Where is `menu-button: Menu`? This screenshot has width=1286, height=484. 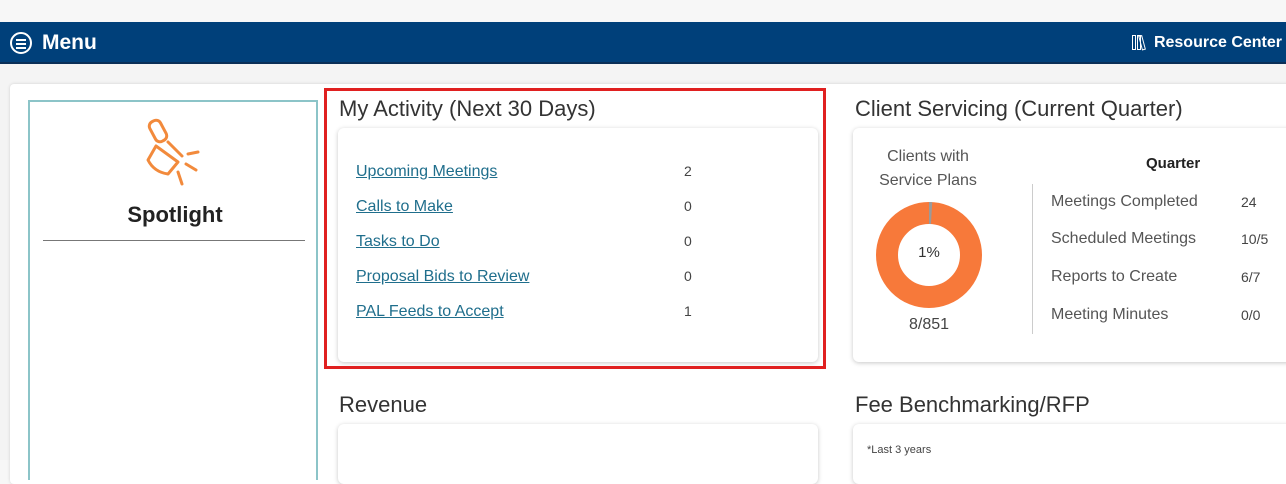 menu-button: Menu is located at coordinates (53, 43).